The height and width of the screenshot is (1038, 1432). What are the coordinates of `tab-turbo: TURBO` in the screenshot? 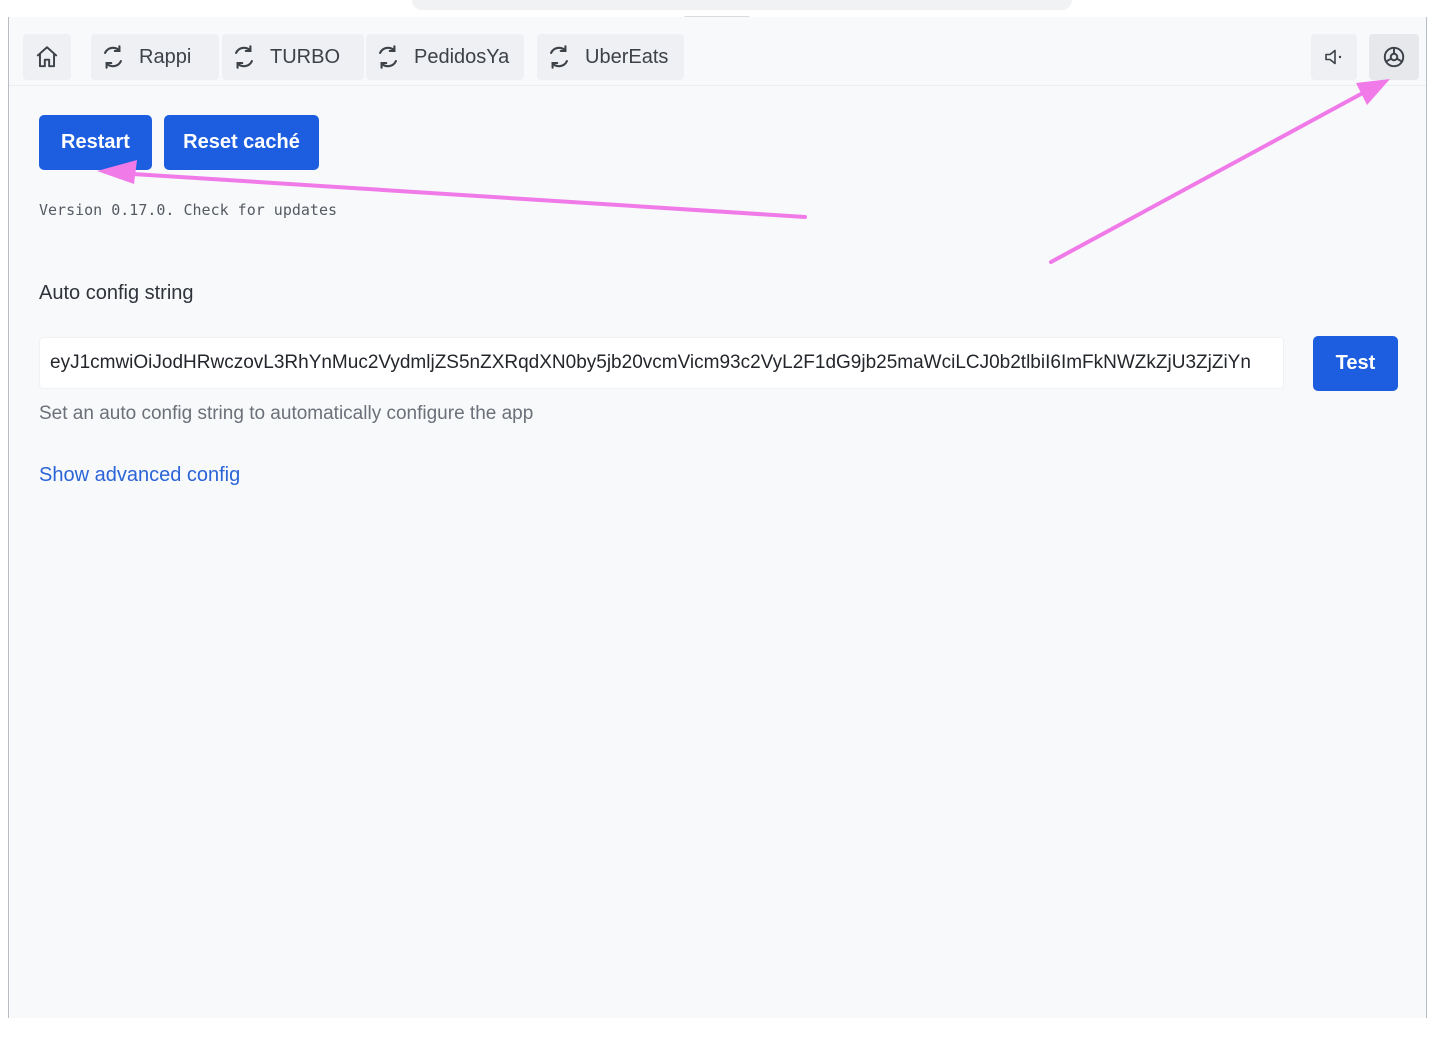 It's located at (293, 57).